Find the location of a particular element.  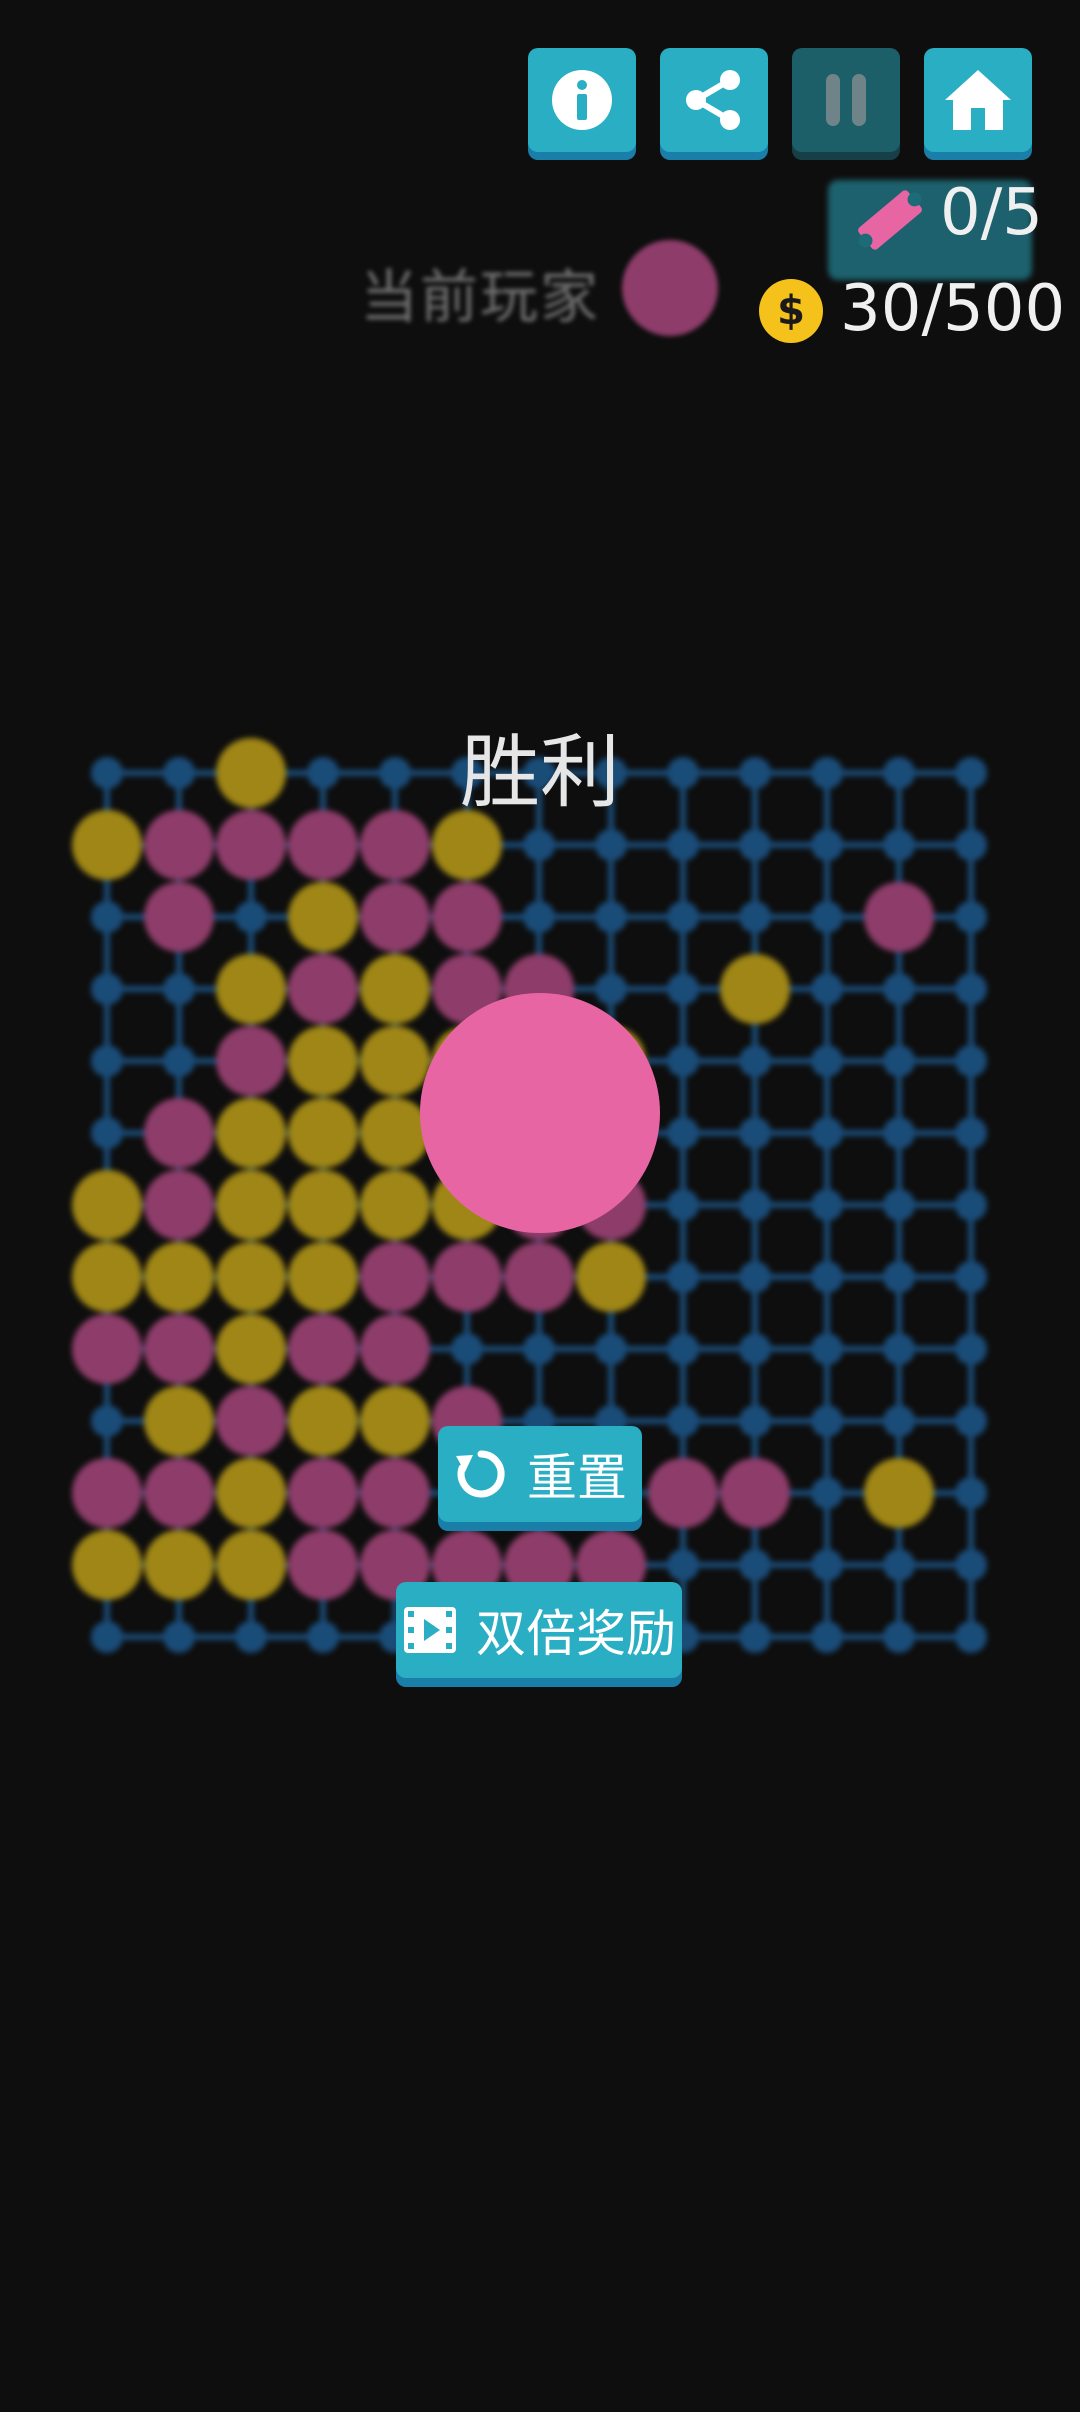

reset-label: 重置 is located at coordinates (577, 1478).